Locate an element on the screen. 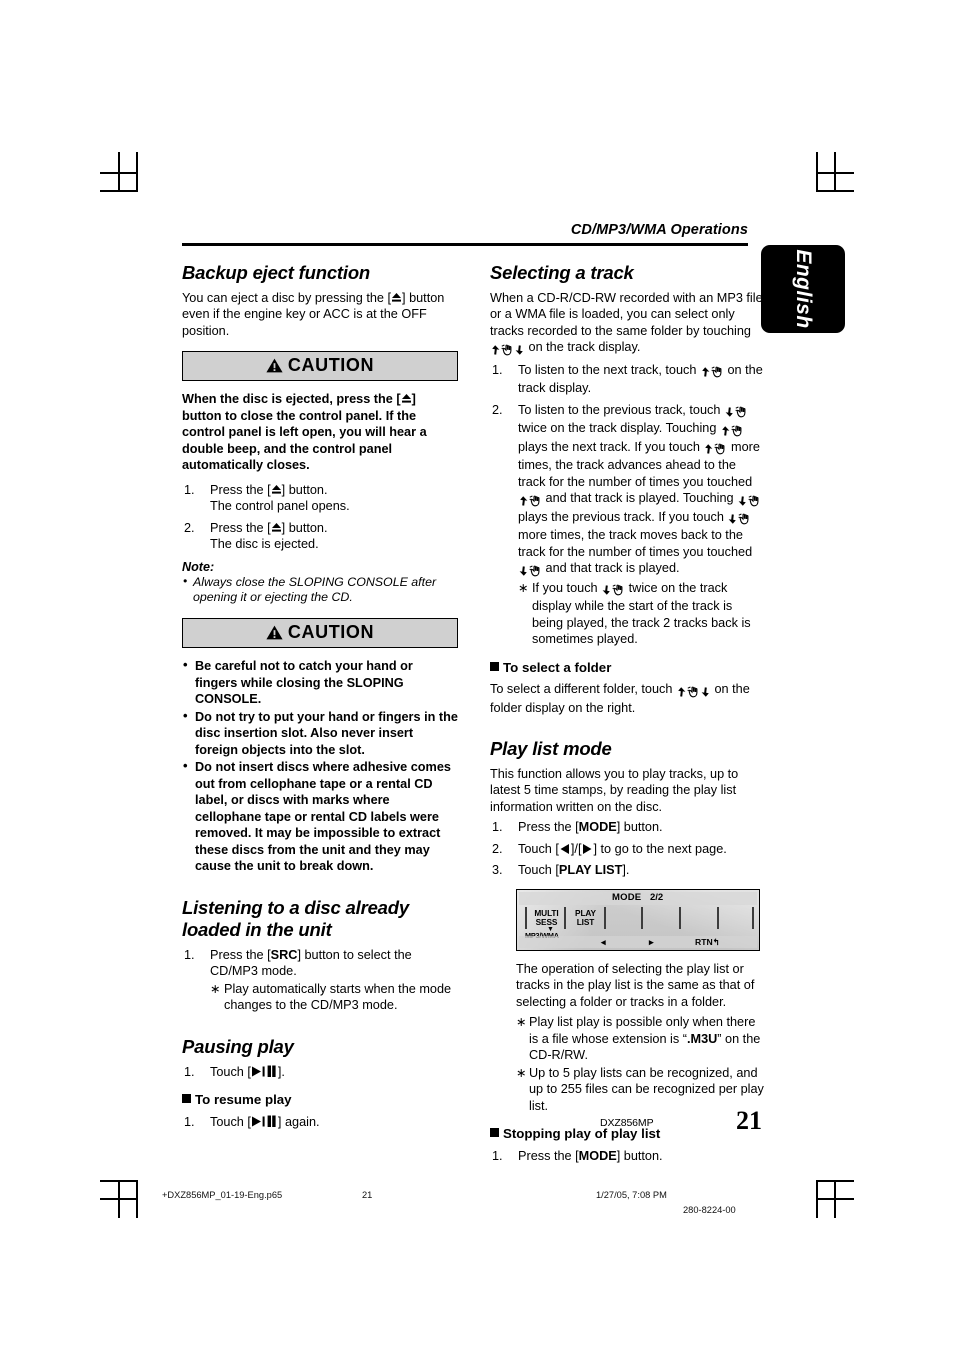  step-text-c2: plays the next track. If you touch is located at coordinates (611, 446).